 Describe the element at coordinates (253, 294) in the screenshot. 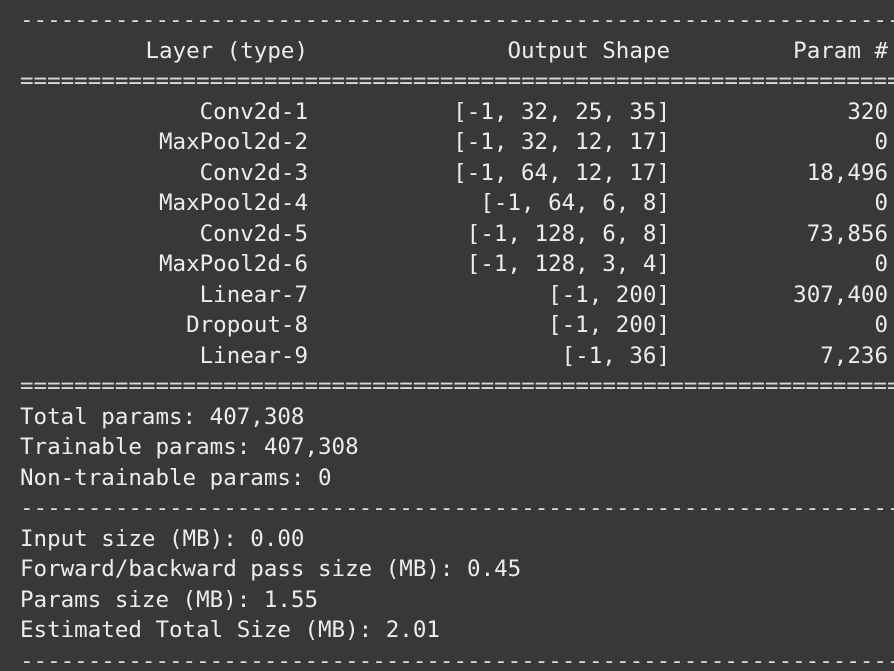

I see `layer-name: Linear-7` at that location.